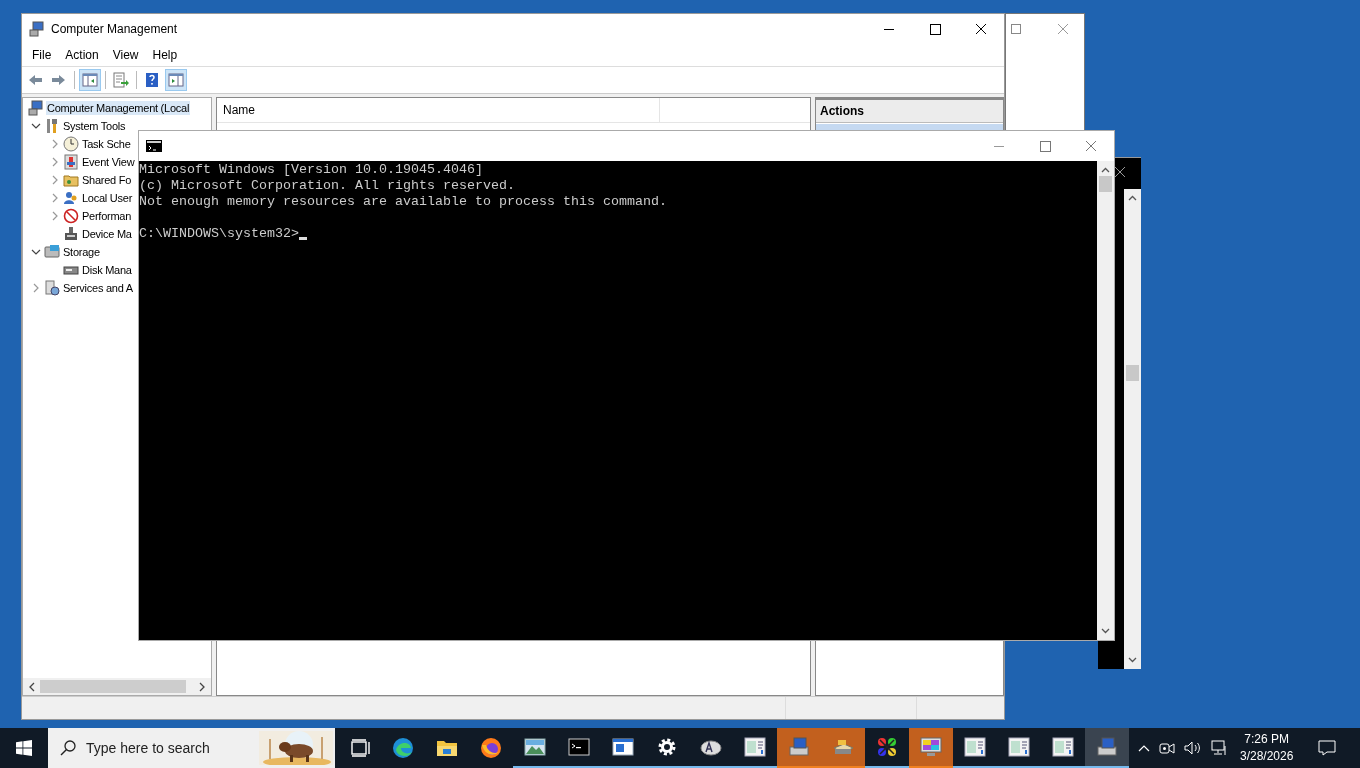 The height and width of the screenshot is (768, 1360). What do you see at coordinates (42, 55) in the screenshot?
I see `menu-item: File` at bounding box center [42, 55].